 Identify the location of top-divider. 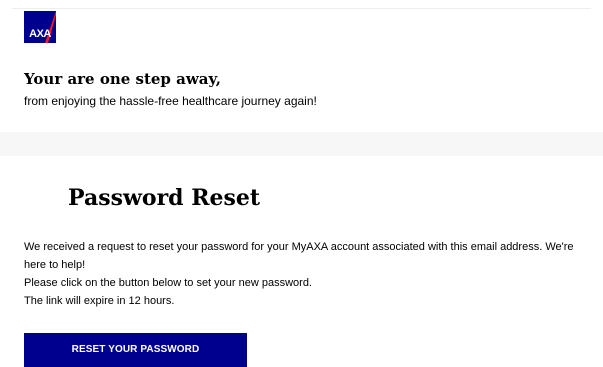
(301, 8).